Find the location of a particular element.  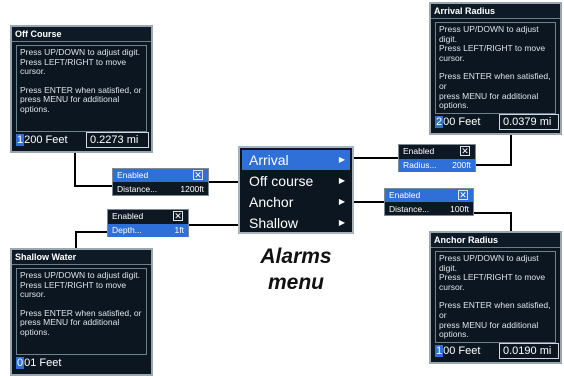

dialog-title: Arrival Radius is located at coordinates (495, 11).